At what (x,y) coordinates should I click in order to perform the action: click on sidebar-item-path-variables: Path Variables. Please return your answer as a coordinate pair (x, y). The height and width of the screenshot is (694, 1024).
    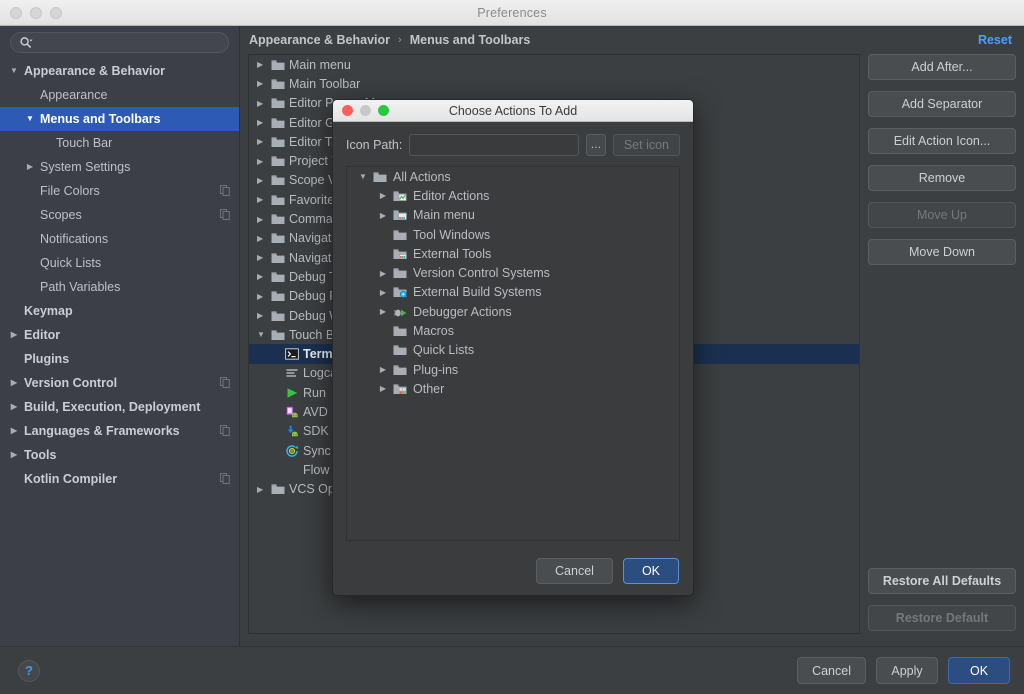
    Looking at the image, I should click on (119, 287).